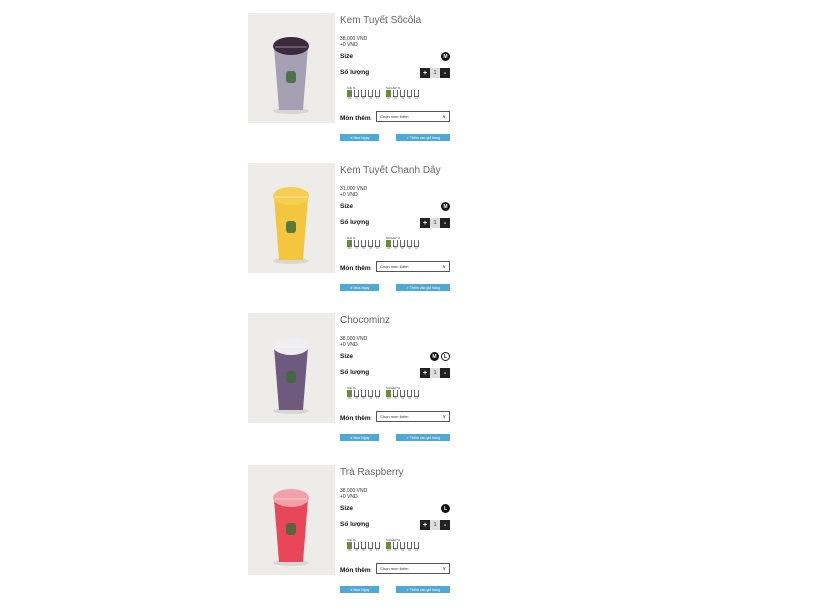  I want to click on product-name: Kem Tuyết Sôcôla, so click(380, 20).